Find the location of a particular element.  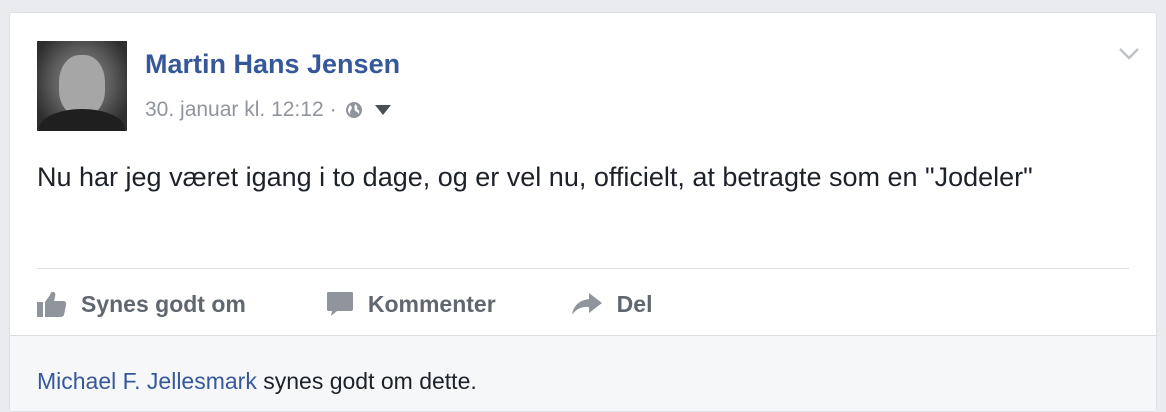

share-icon is located at coordinates (587, 304).